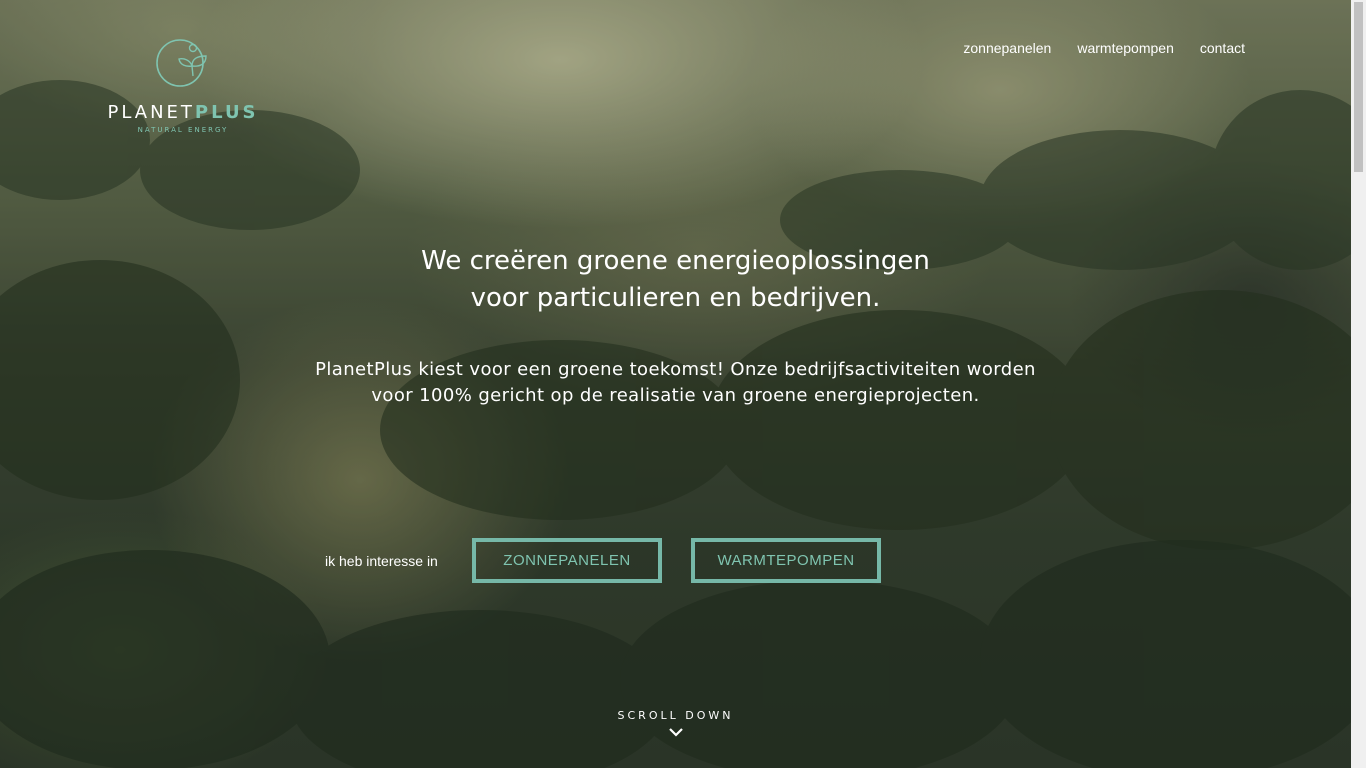 Image resolution: width=1366 pixels, height=768 pixels. What do you see at coordinates (675, 723) in the screenshot?
I see `scroll-down: SCROLL DOWN` at bounding box center [675, 723].